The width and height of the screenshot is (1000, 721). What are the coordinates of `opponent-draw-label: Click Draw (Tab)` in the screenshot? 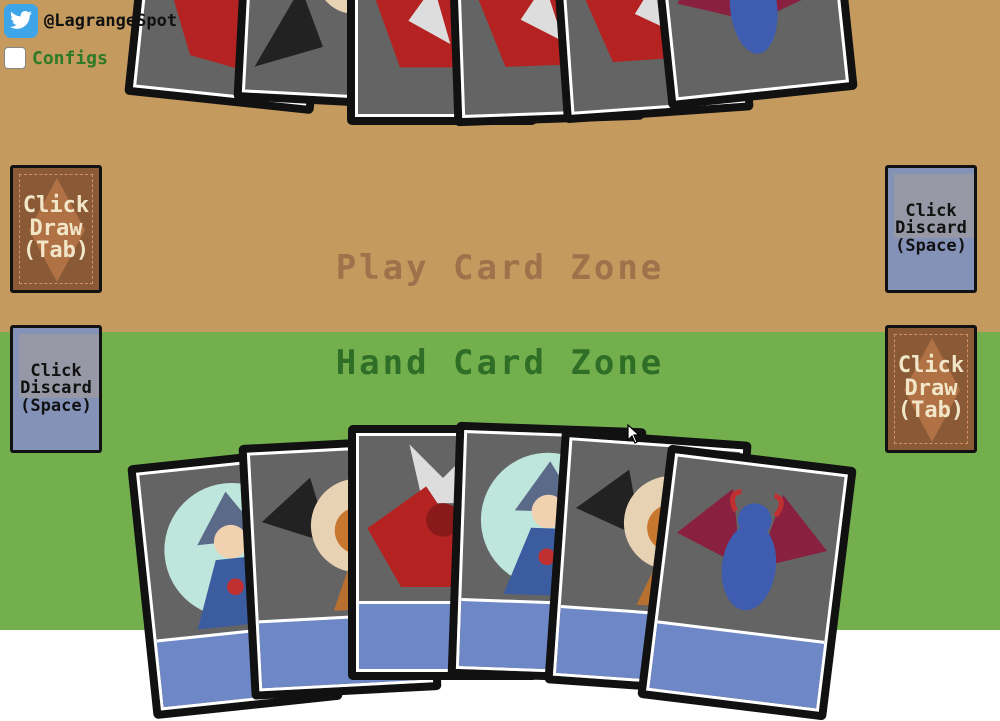 It's located at (56, 228).